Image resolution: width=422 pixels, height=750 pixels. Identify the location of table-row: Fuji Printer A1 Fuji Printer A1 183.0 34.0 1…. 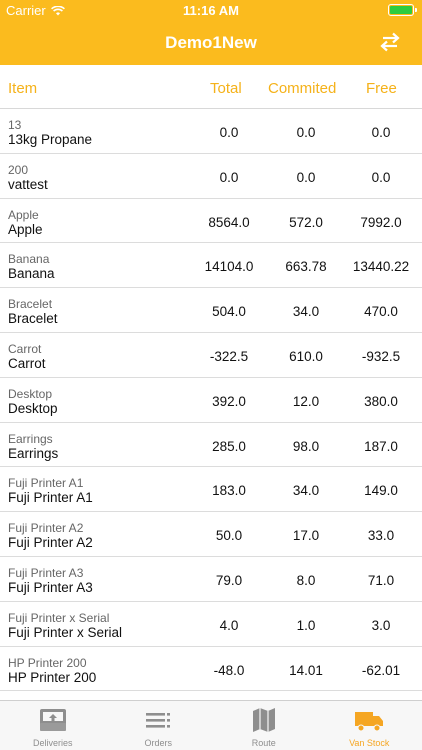
(211, 490).